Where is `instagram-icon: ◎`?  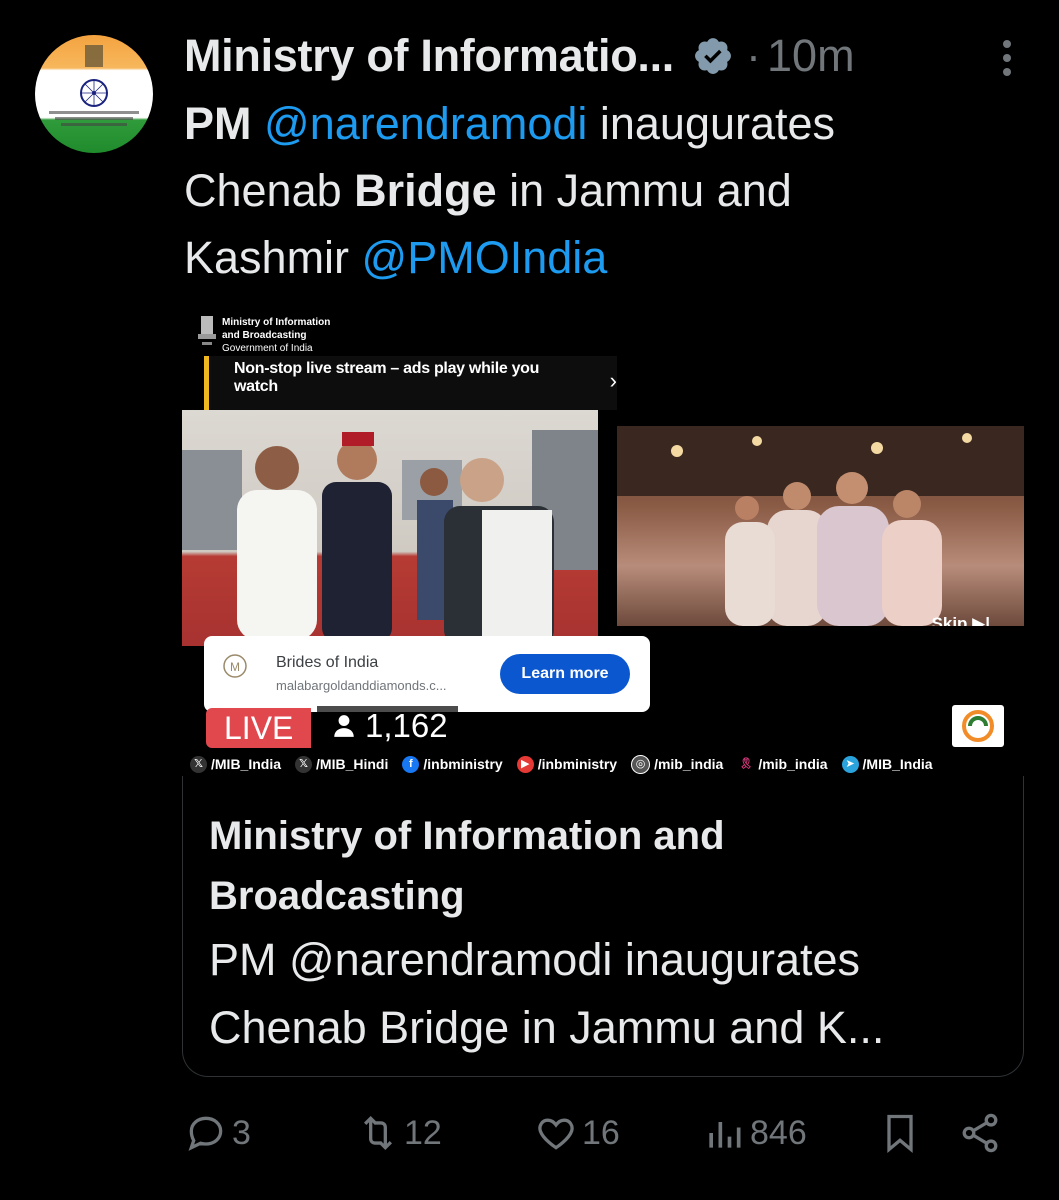 instagram-icon: ◎ is located at coordinates (641, 764).